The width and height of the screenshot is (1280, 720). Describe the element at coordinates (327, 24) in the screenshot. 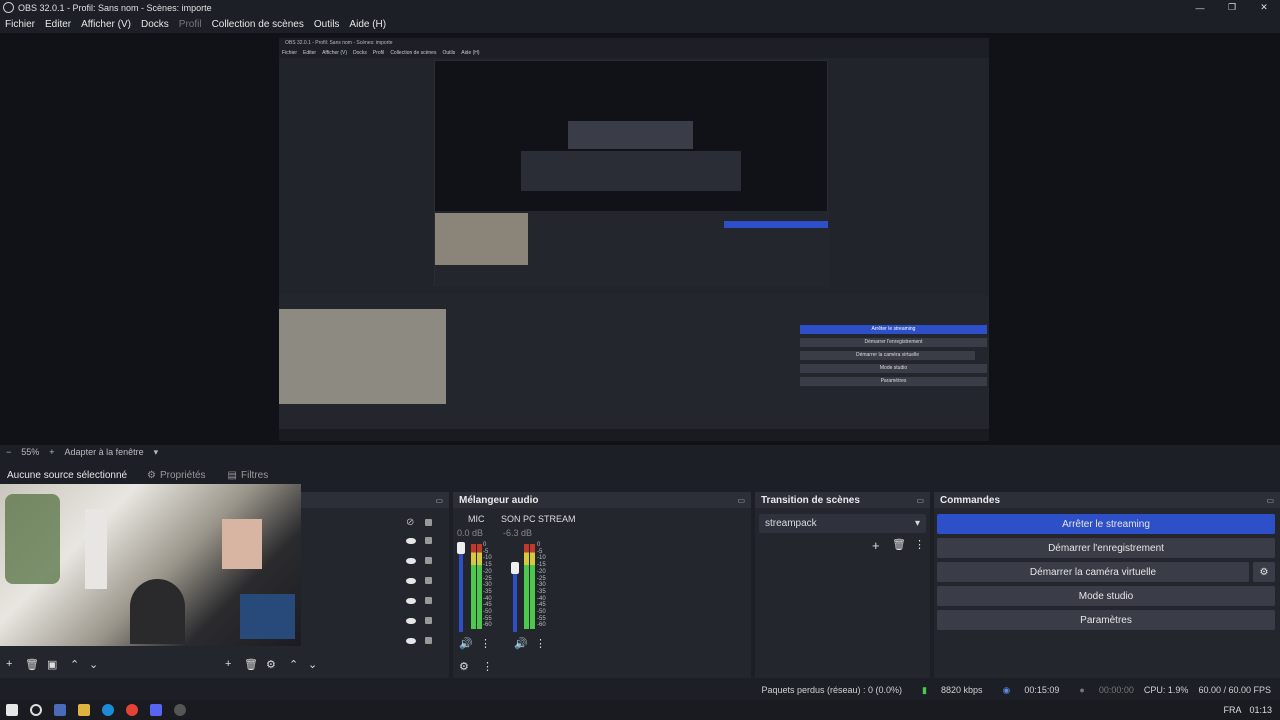

I see `menu-outils: Outils` at that location.